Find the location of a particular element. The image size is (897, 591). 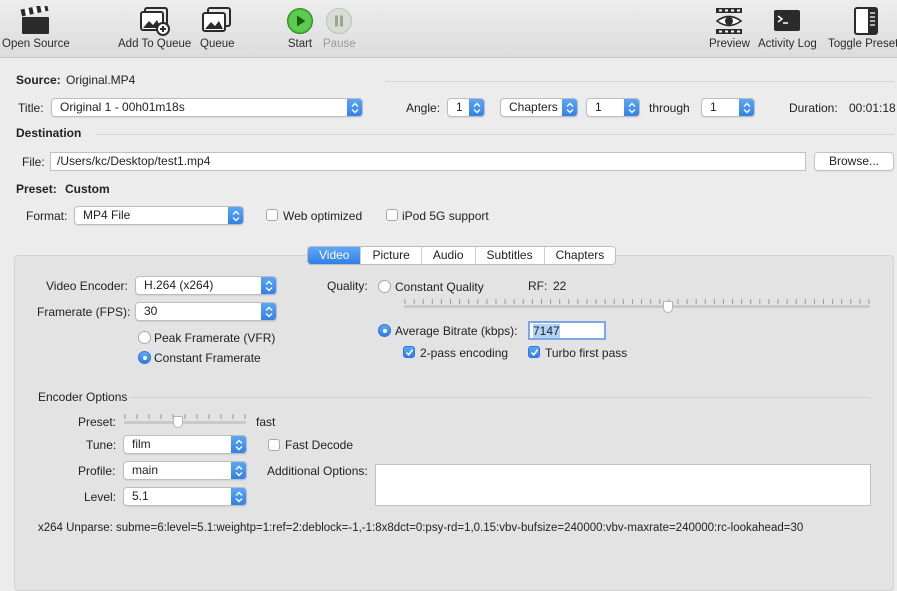

encoder-preset-knob is located at coordinates (178, 422).